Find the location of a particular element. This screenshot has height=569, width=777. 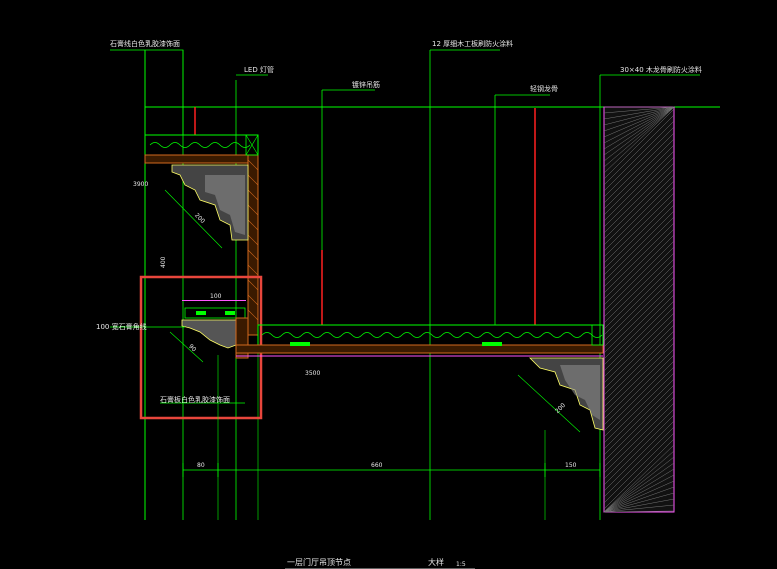

annotation-plaster-bottom: 石膏板白色乳胶漆饰面 is located at coordinates (195, 400).